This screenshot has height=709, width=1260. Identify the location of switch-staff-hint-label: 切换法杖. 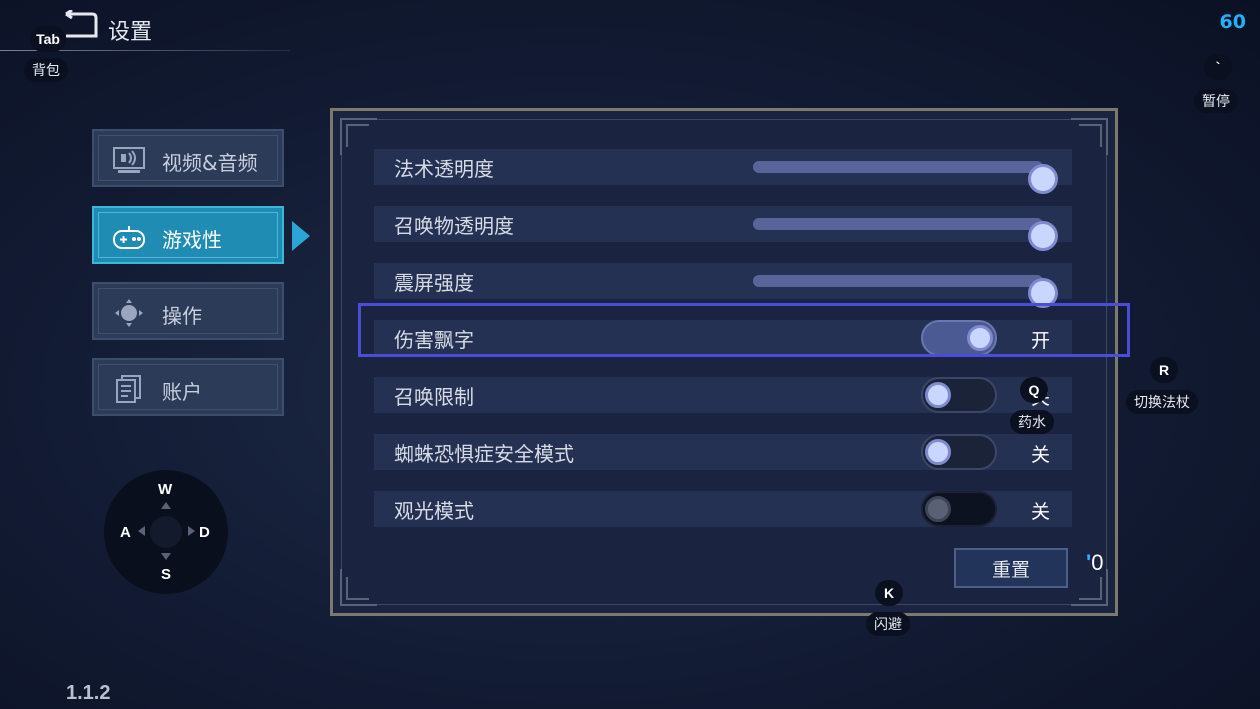
(1162, 402).